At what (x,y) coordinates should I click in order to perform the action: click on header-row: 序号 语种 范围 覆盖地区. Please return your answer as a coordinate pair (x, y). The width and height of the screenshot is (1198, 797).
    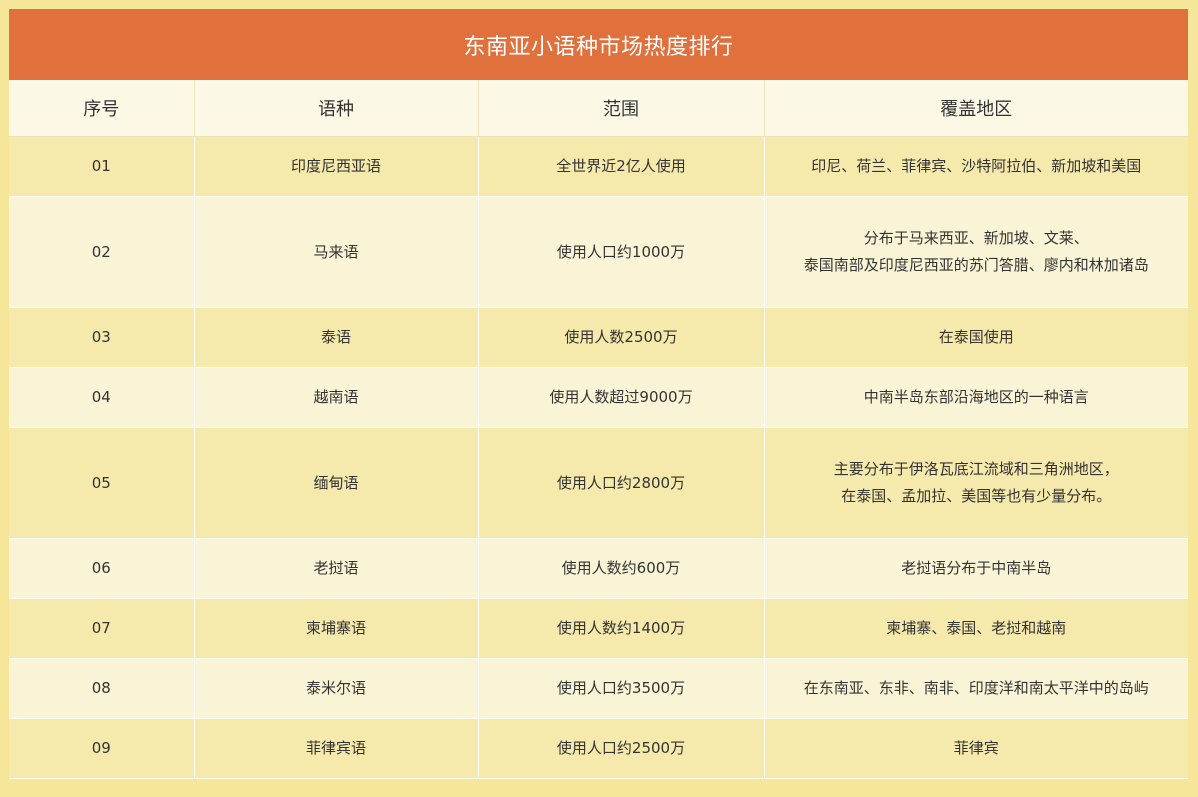
    Looking at the image, I should click on (598, 108).